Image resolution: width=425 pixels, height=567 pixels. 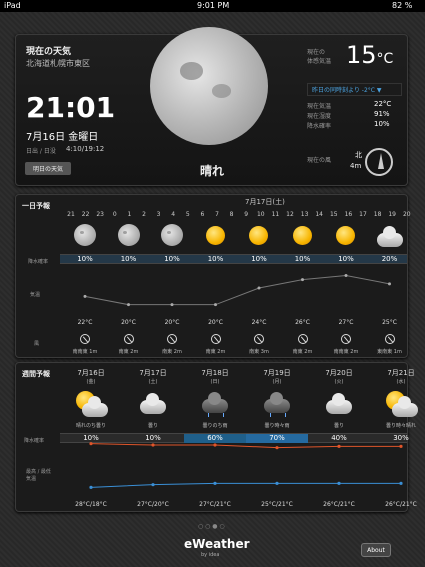 What do you see at coordinates (210, 555) in the screenshot?
I see `app-by: by idea` at bounding box center [210, 555].